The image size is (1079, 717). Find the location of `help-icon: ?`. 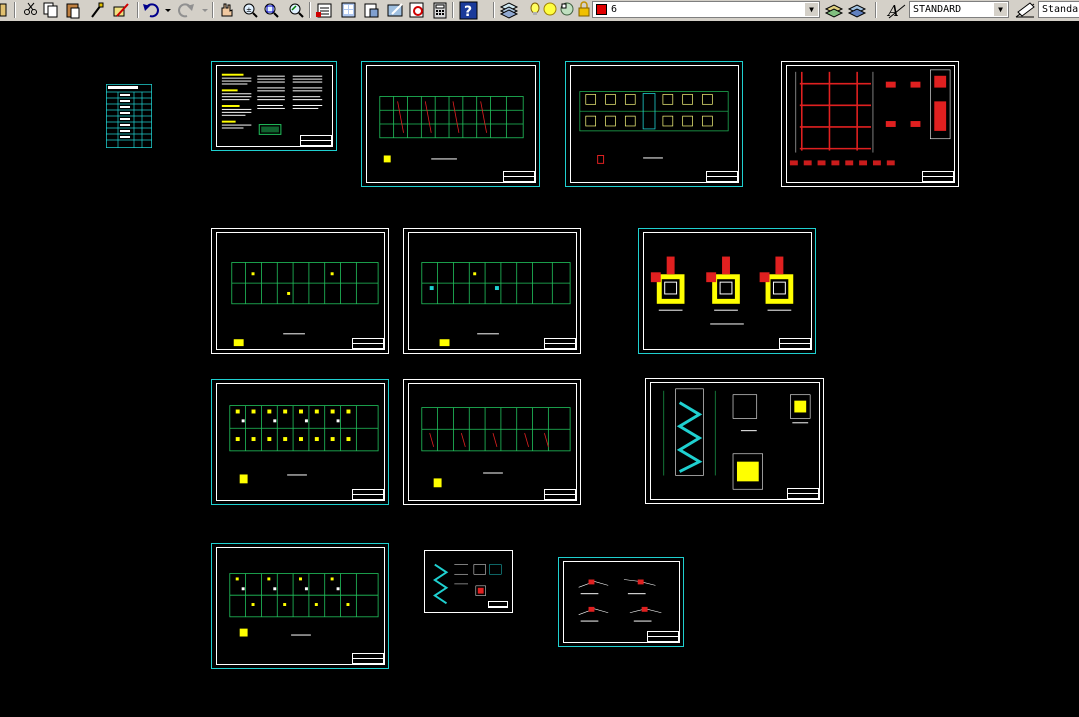

help-icon: ? is located at coordinates (468, 10).